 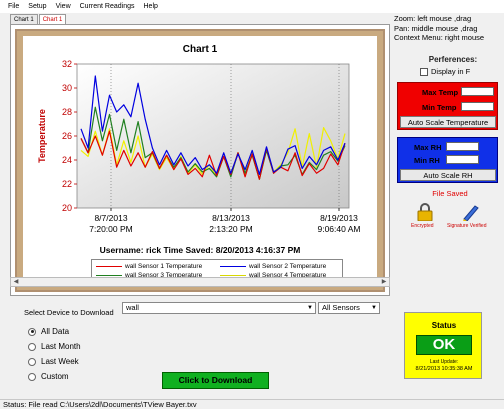 I want to click on radio-label: Last Week, so click(x=60, y=361).